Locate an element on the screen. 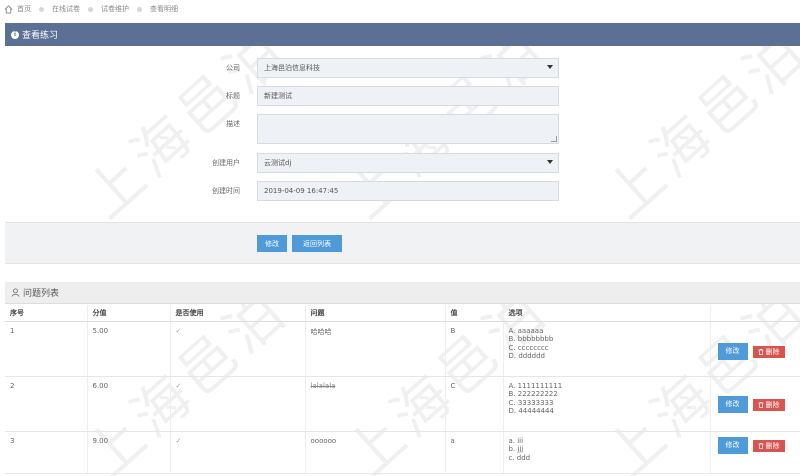 The width and height of the screenshot is (800, 476). question-list-header: 问题列表 is located at coordinates (402, 293).